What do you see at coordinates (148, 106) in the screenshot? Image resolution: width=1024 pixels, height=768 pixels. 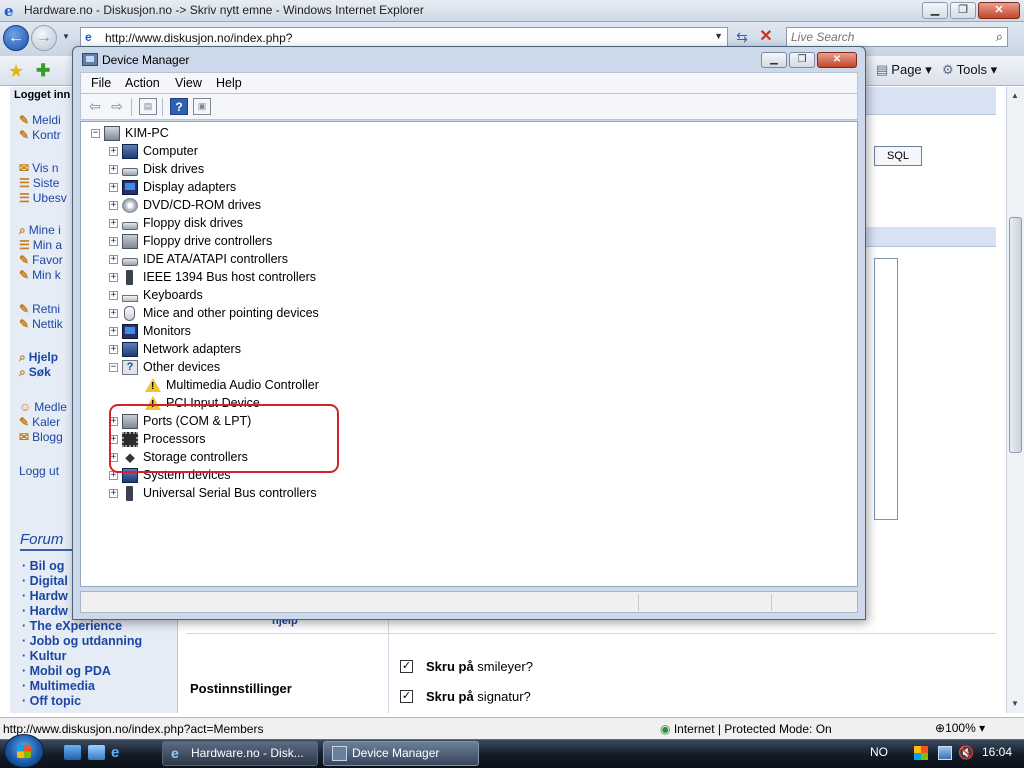 I see `toolbar-tree-icon: ▤` at bounding box center [148, 106].